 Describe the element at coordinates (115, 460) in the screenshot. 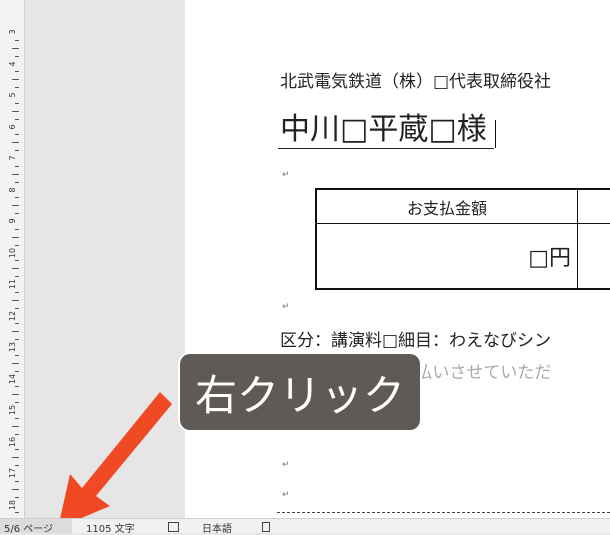

I see `pointer-arrow-icon` at that location.